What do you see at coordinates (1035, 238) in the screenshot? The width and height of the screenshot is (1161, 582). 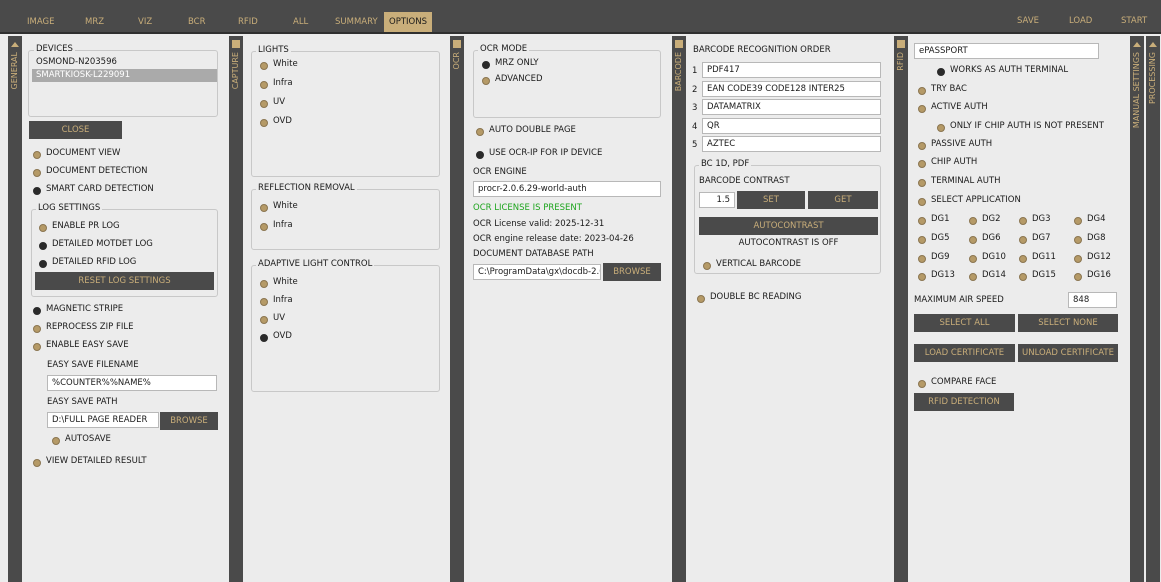 I see `dg-checkbox: DG7` at bounding box center [1035, 238].